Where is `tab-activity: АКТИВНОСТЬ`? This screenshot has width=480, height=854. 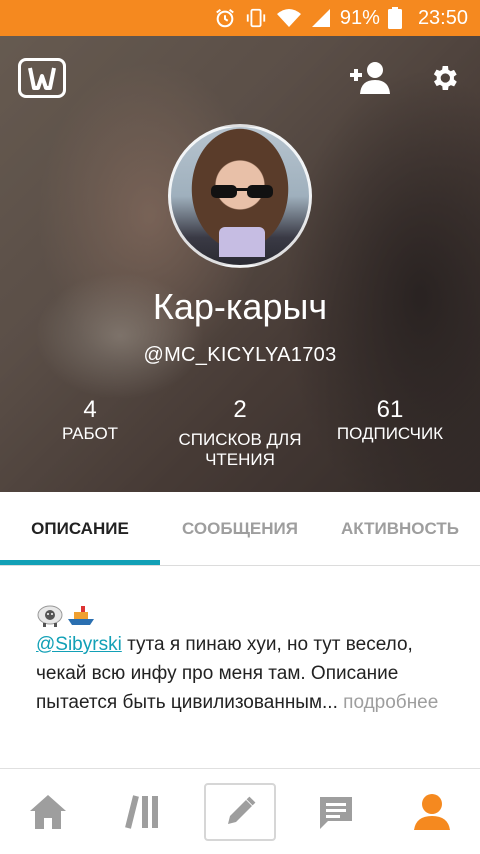
tab-activity: АКТИВНОСТЬ is located at coordinates (400, 529).